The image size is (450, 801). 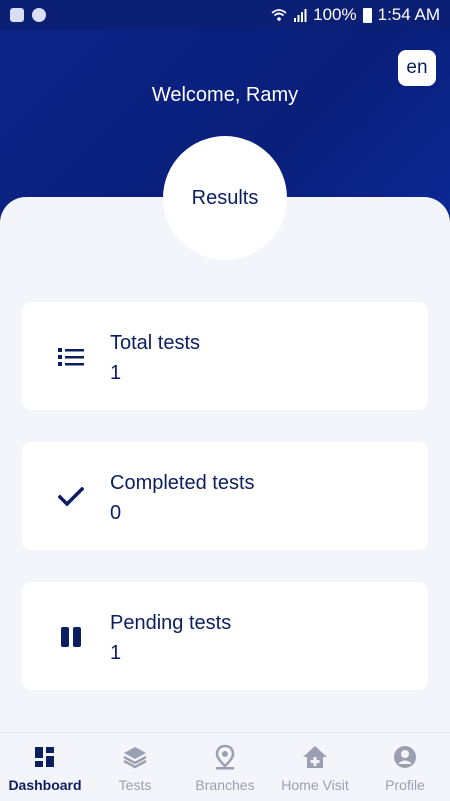 What do you see at coordinates (225, 95) in the screenshot?
I see `welcome-text: Welcome, Ramy` at bounding box center [225, 95].